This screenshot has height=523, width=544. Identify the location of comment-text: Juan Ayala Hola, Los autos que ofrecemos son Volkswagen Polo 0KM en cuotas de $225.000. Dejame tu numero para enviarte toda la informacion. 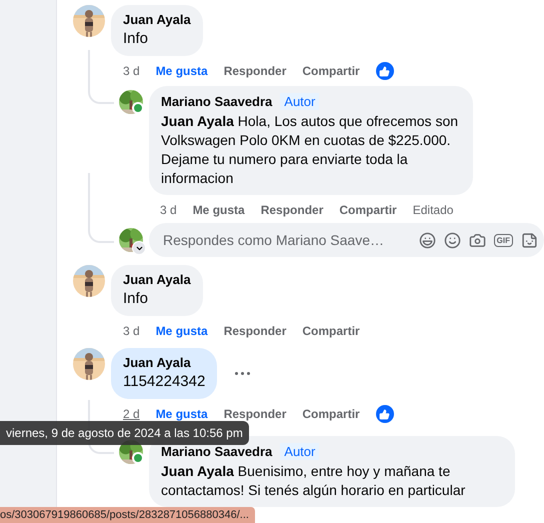
(310, 150).